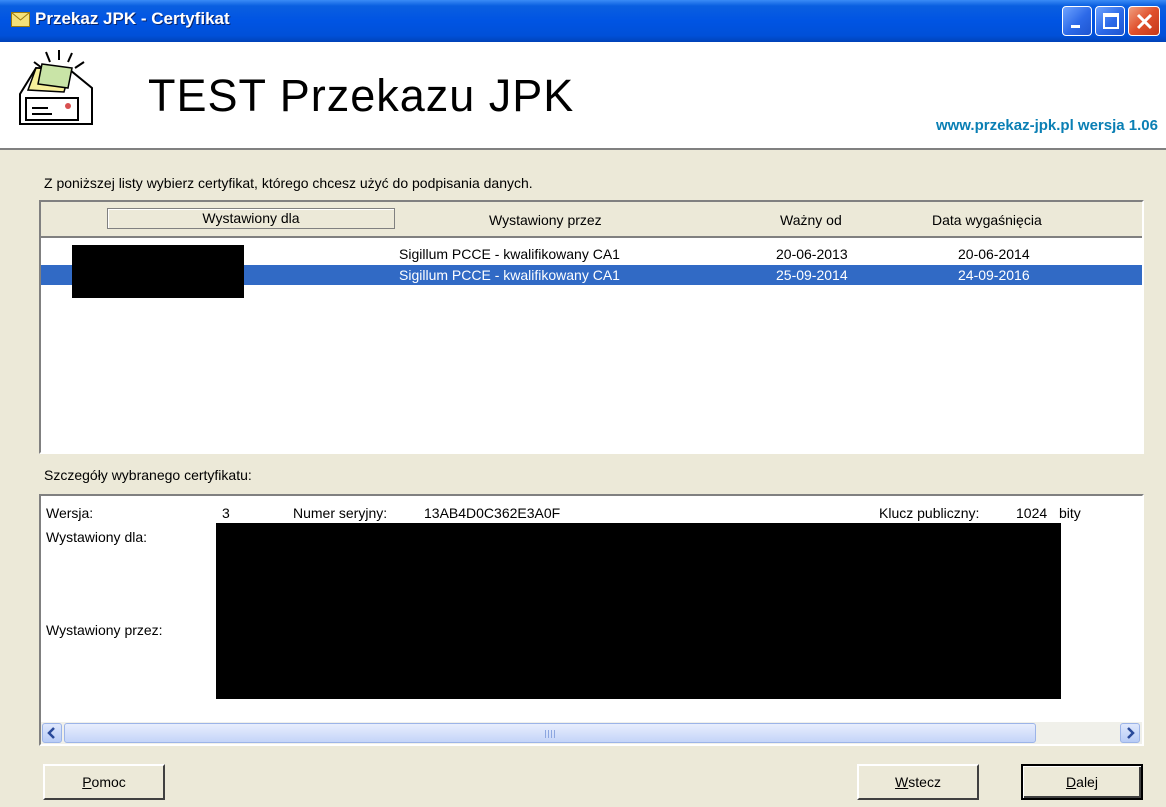  What do you see at coordinates (70, 513) in the screenshot?
I see `version-label: Wersja:` at bounding box center [70, 513].